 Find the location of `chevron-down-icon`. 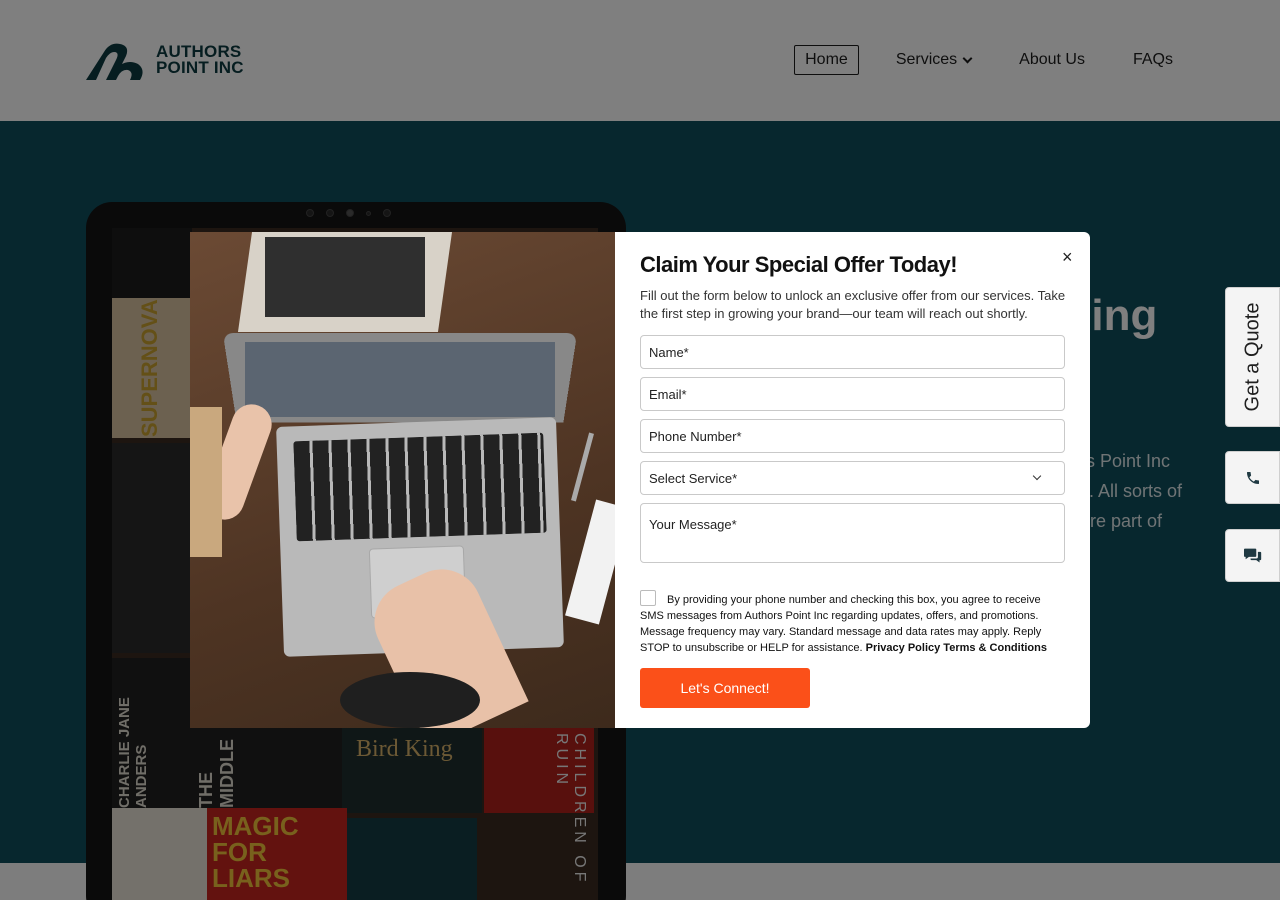

chevron-down-icon is located at coordinates (1037, 476).